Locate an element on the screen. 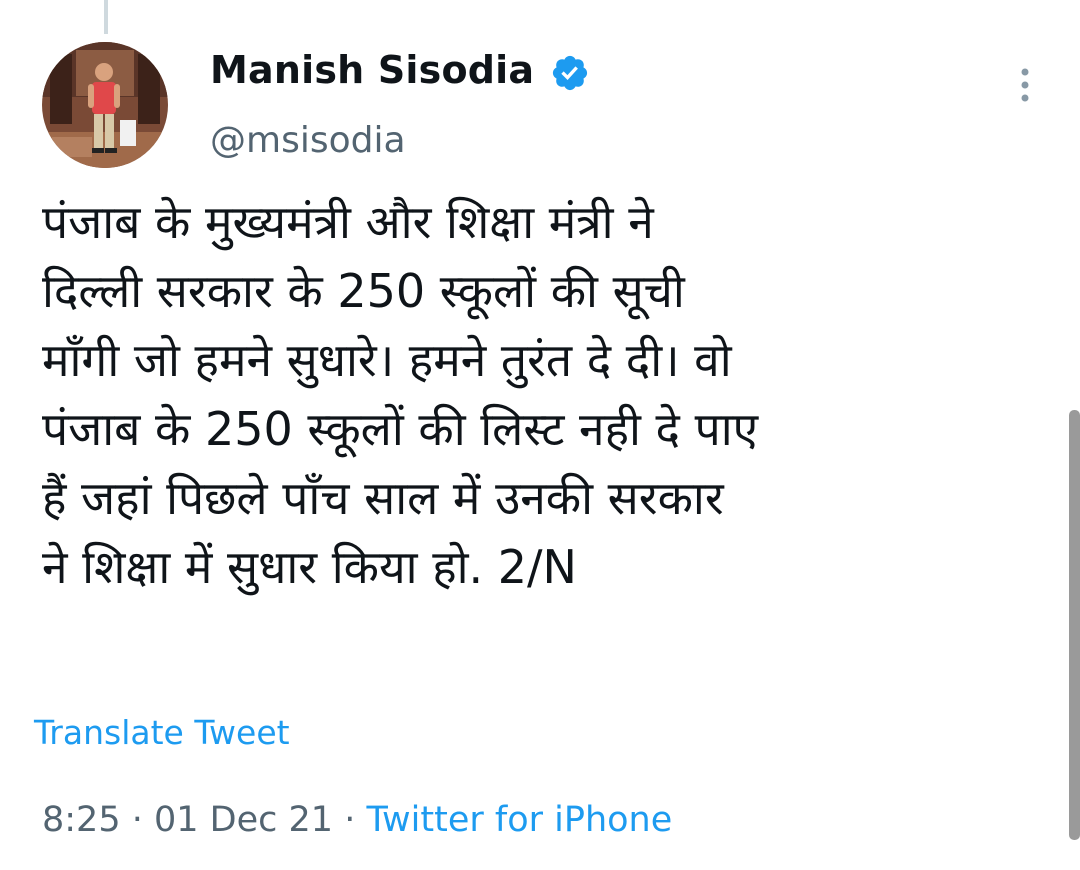 Image resolution: width=1080 pixels, height=870 pixels. author-display-name: Manish Sisodia is located at coordinates (372, 70).